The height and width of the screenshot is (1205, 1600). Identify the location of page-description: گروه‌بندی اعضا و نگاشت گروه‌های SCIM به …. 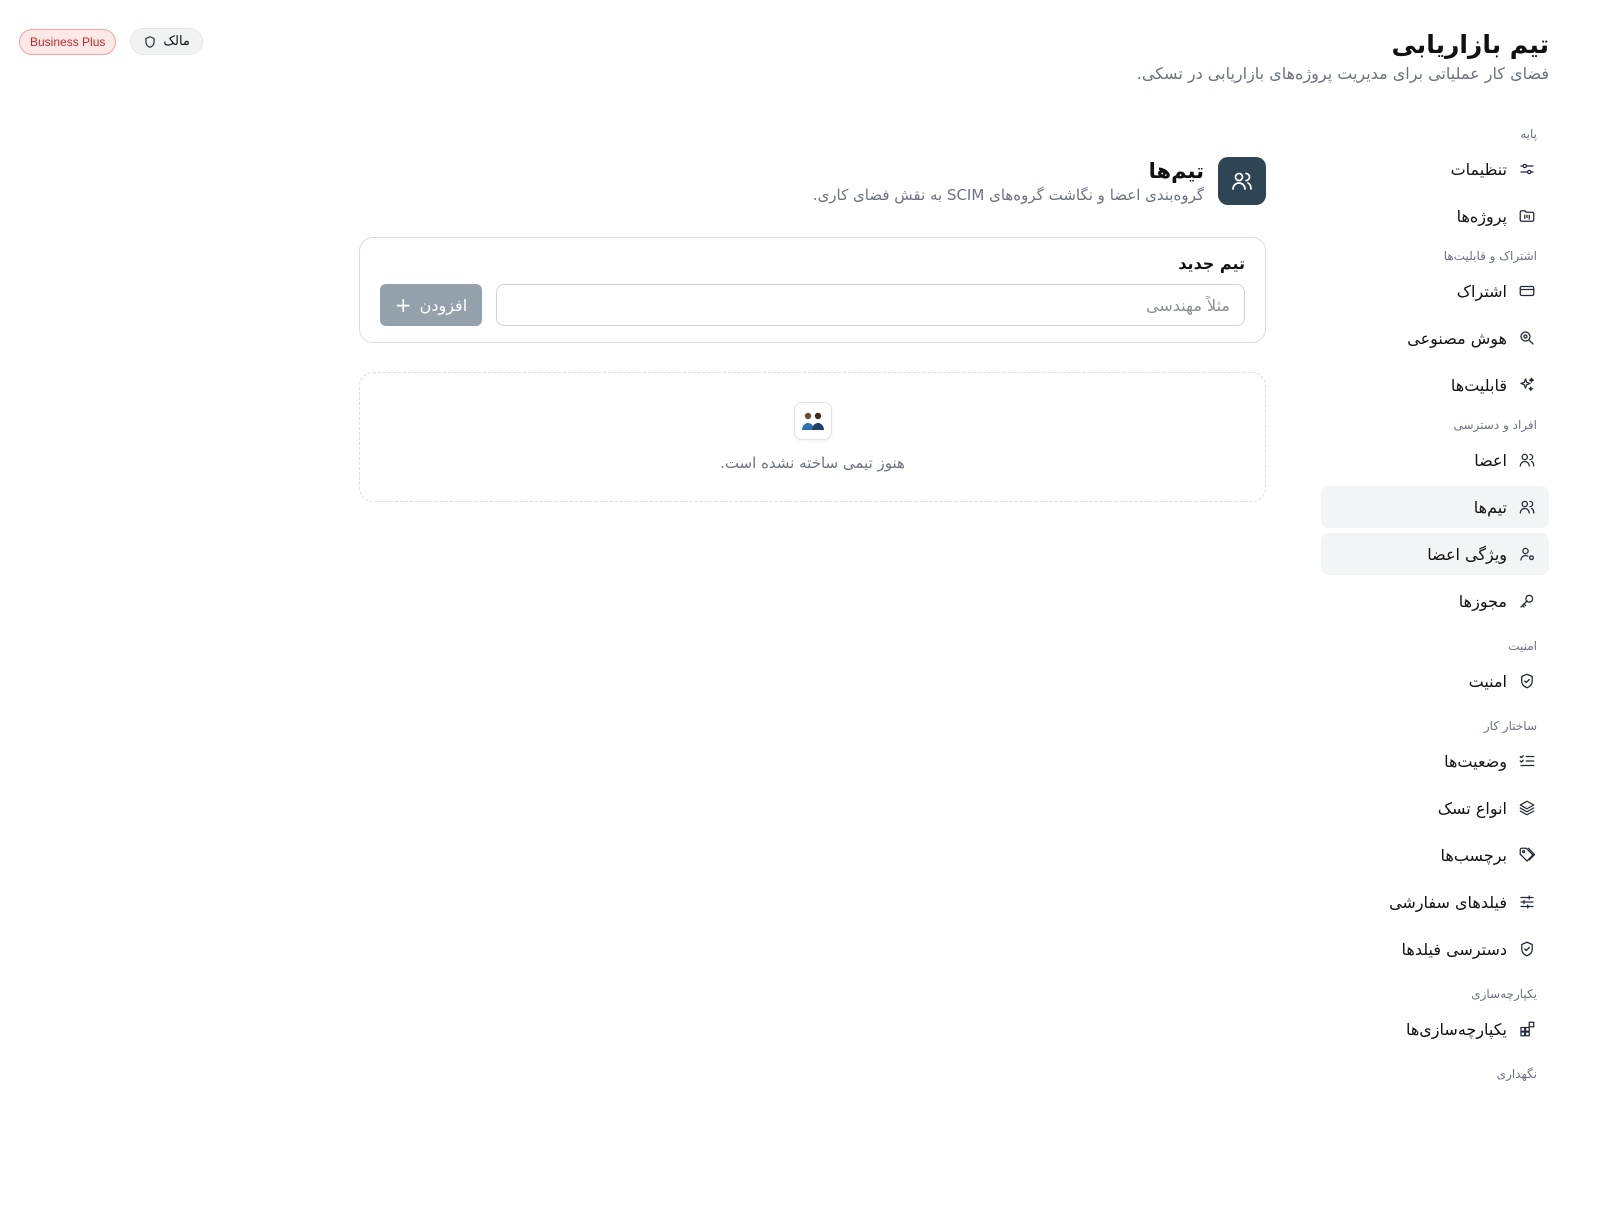
(1008, 195).